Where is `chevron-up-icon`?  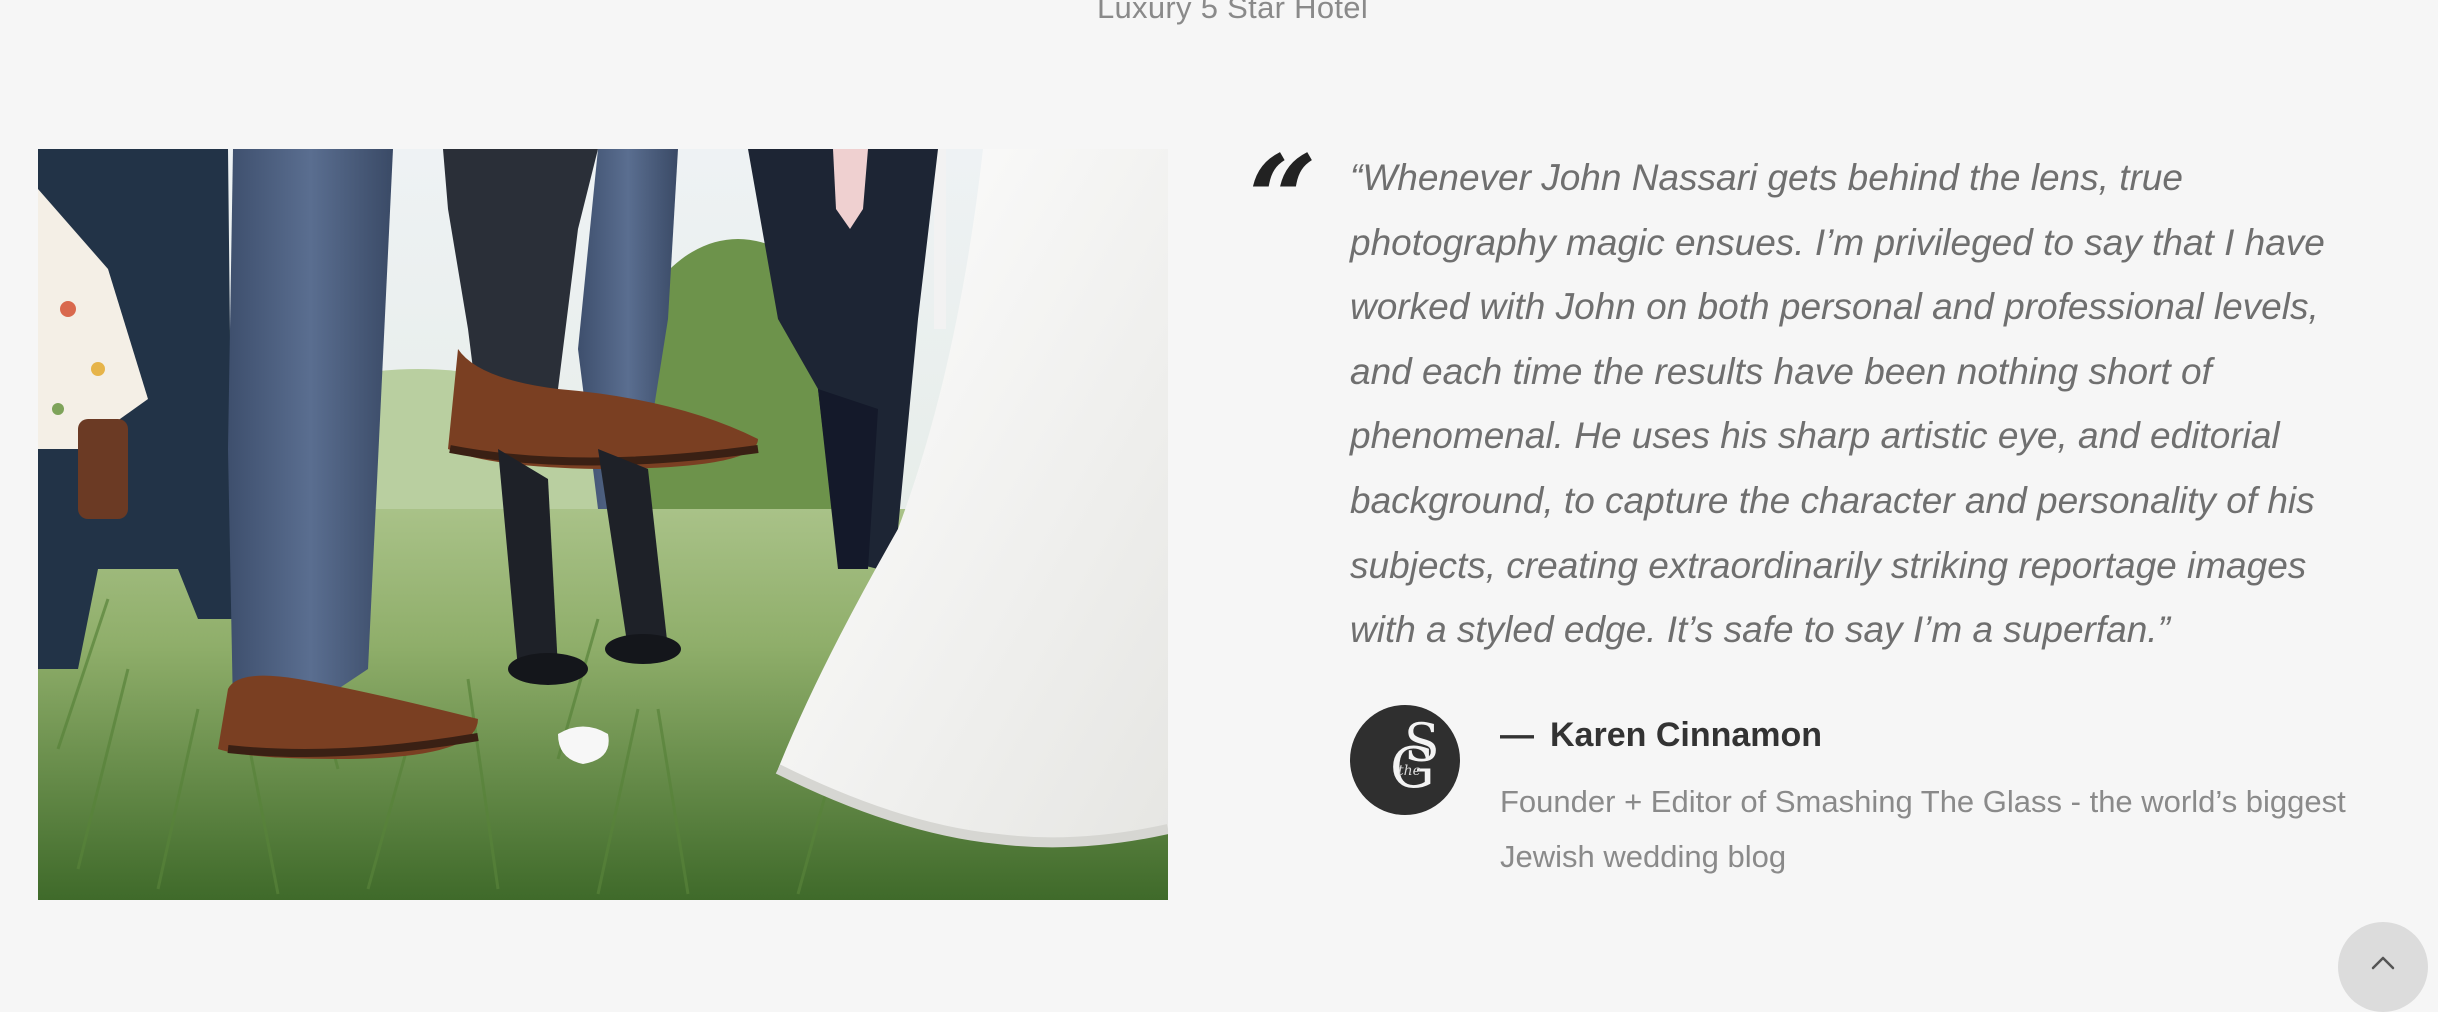 chevron-up-icon is located at coordinates (2383, 963).